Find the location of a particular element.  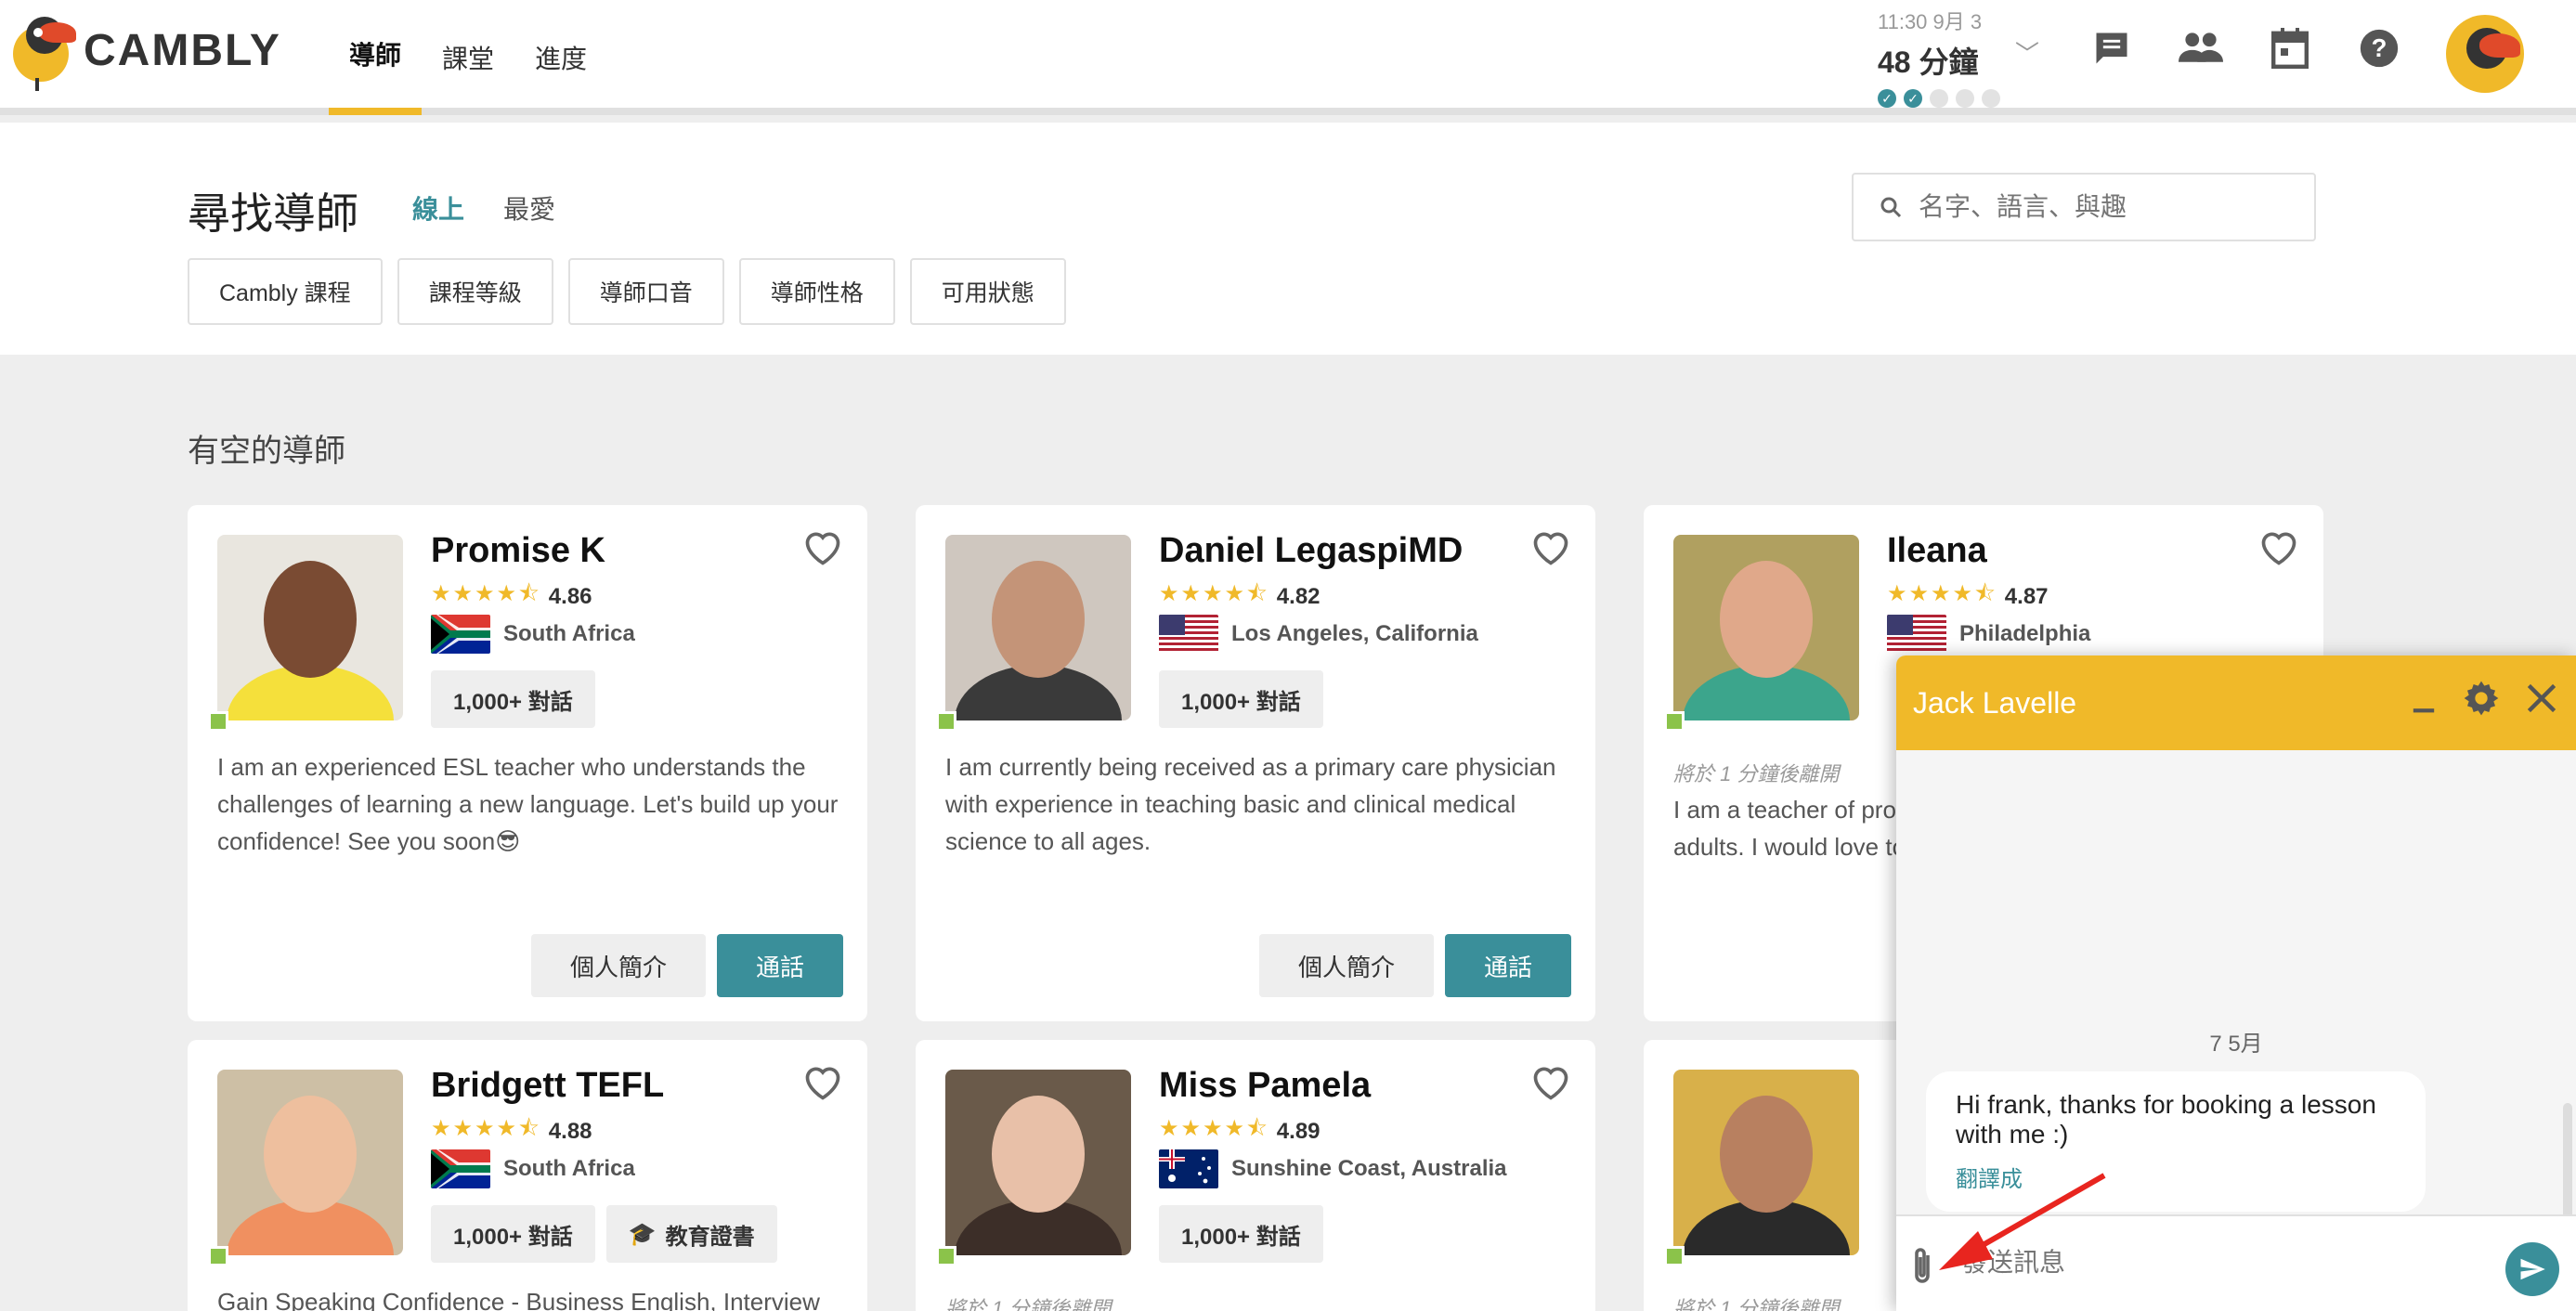

tutor-rating: ★★★★⯪ 4.82 is located at coordinates (1240, 597).